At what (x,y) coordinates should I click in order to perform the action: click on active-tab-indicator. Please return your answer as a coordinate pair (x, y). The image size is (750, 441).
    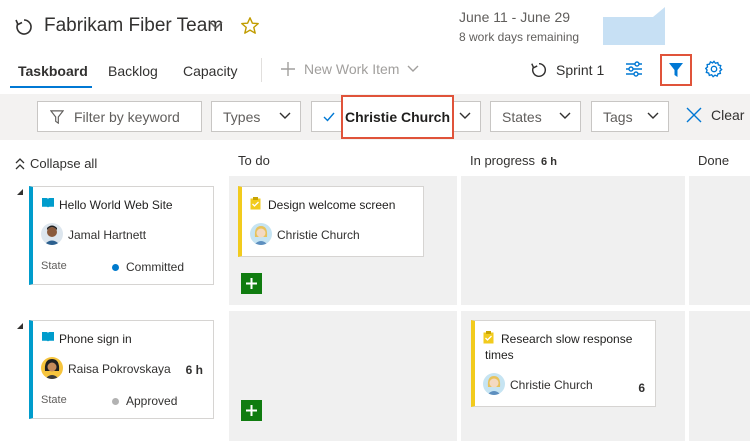
    Looking at the image, I should click on (51, 87).